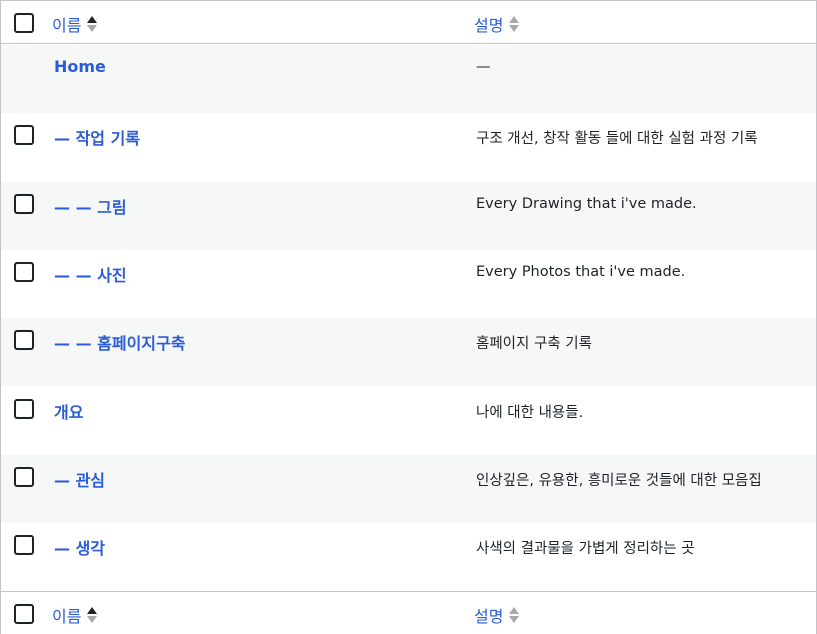 Image resolution: width=817 pixels, height=634 pixels. What do you see at coordinates (79, 547) in the screenshot?
I see `row-name-link: — 생각` at bounding box center [79, 547].